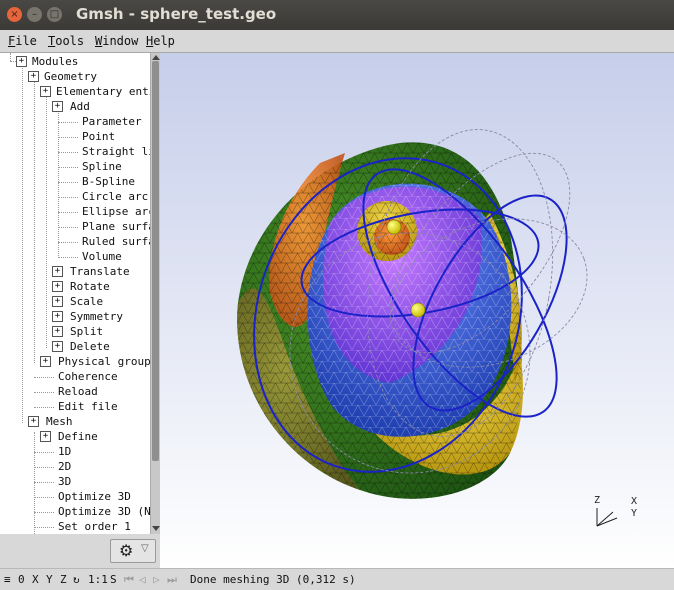 The width and height of the screenshot is (674, 590). Describe the element at coordinates (104, 361) in the screenshot. I see `tree-item-label: Physical groups` at that location.